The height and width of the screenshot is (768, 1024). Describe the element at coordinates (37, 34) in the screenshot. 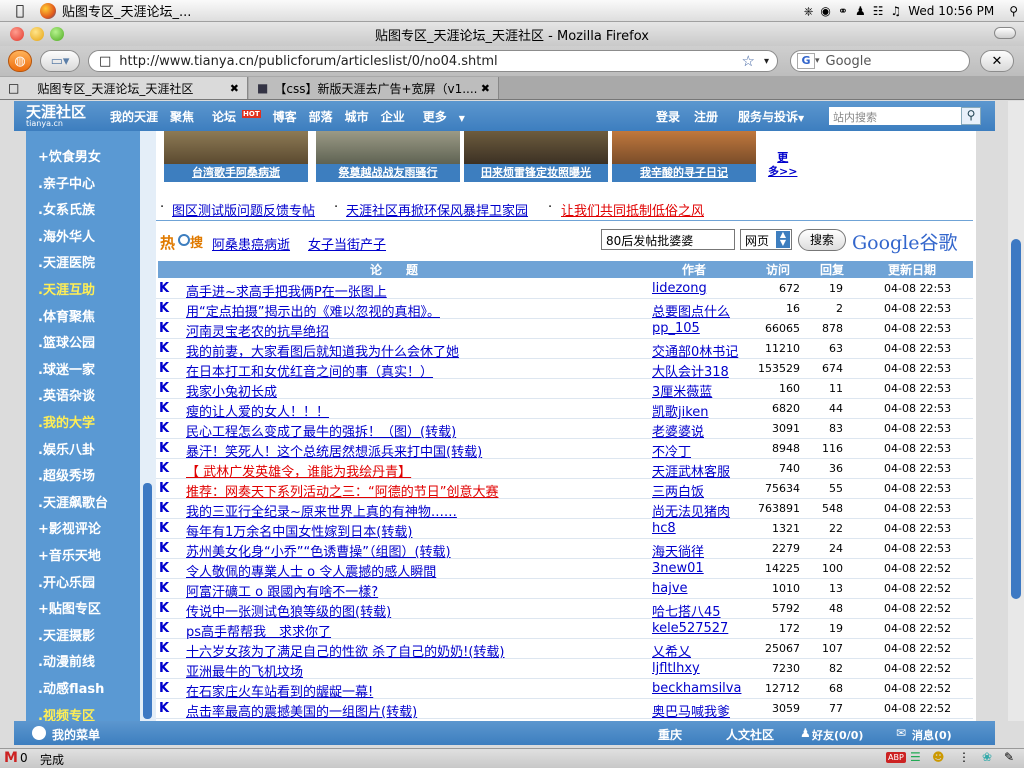

I see `minimize-window-button` at that location.